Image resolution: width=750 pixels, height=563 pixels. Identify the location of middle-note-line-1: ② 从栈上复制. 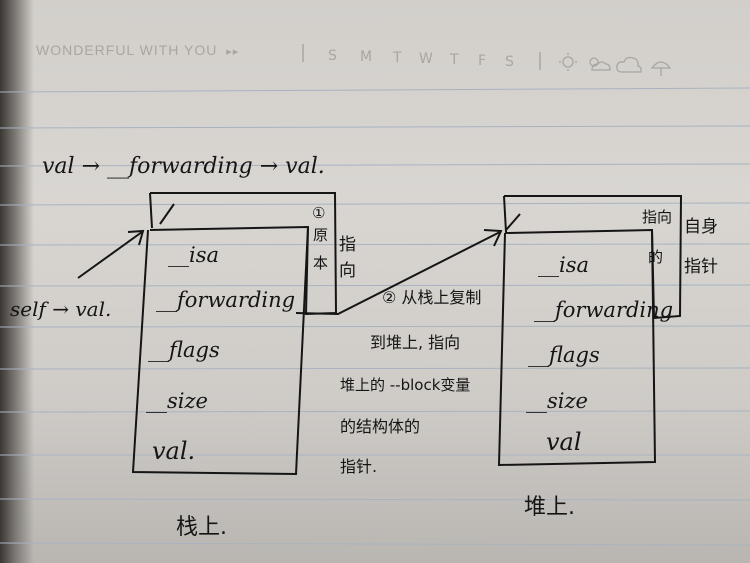
(431, 297).